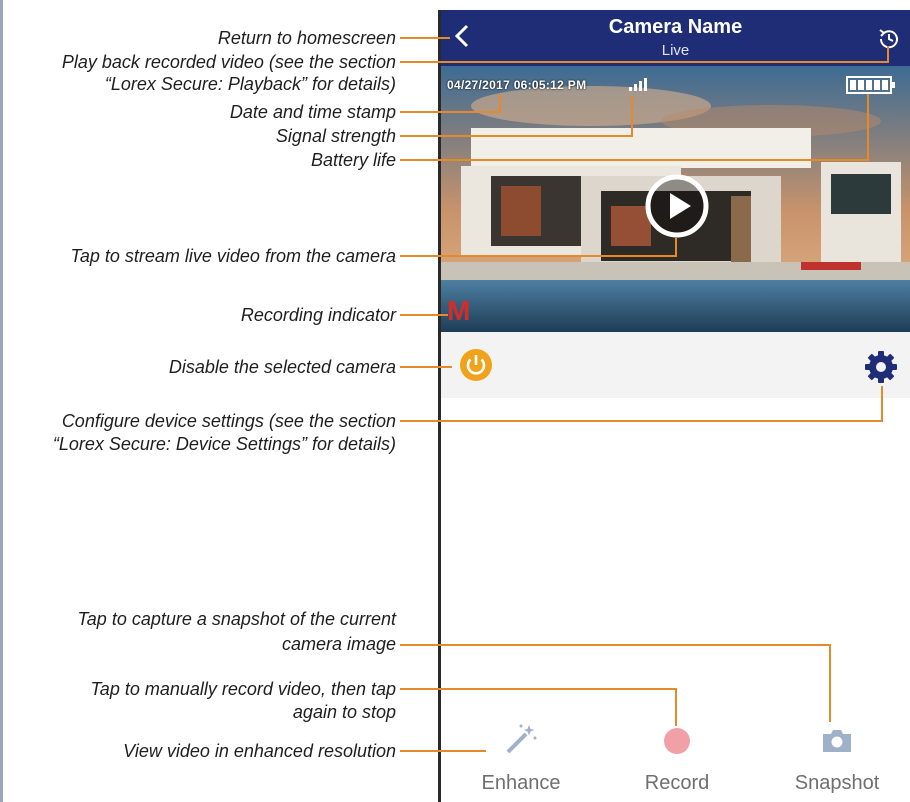 This screenshot has height=802, width=910. What do you see at coordinates (335, 136) in the screenshot?
I see `callout-signal: Signal strength` at bounding box center [335, 136].